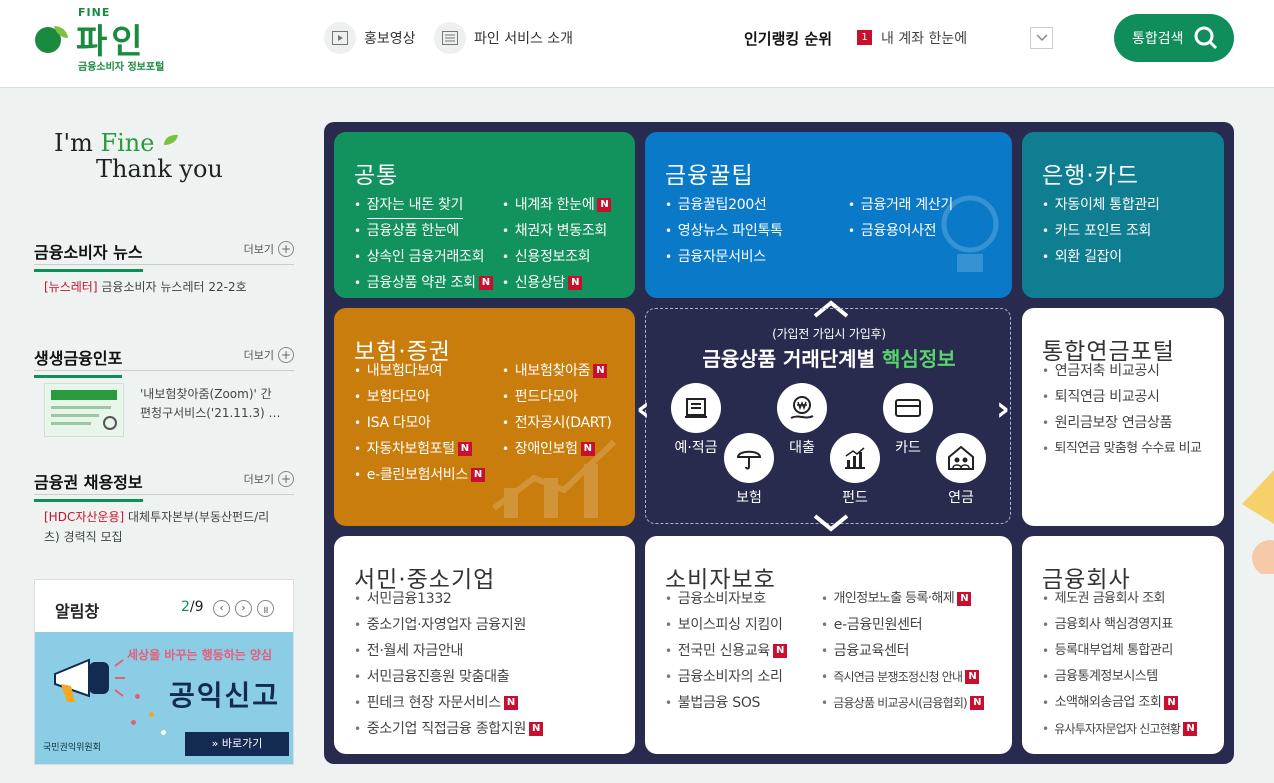  What do you see at coordinates (556, 231) in the screenshot?
I see `link-creditor-change: 채권자 변동조회` at bounding box center [556, 231].